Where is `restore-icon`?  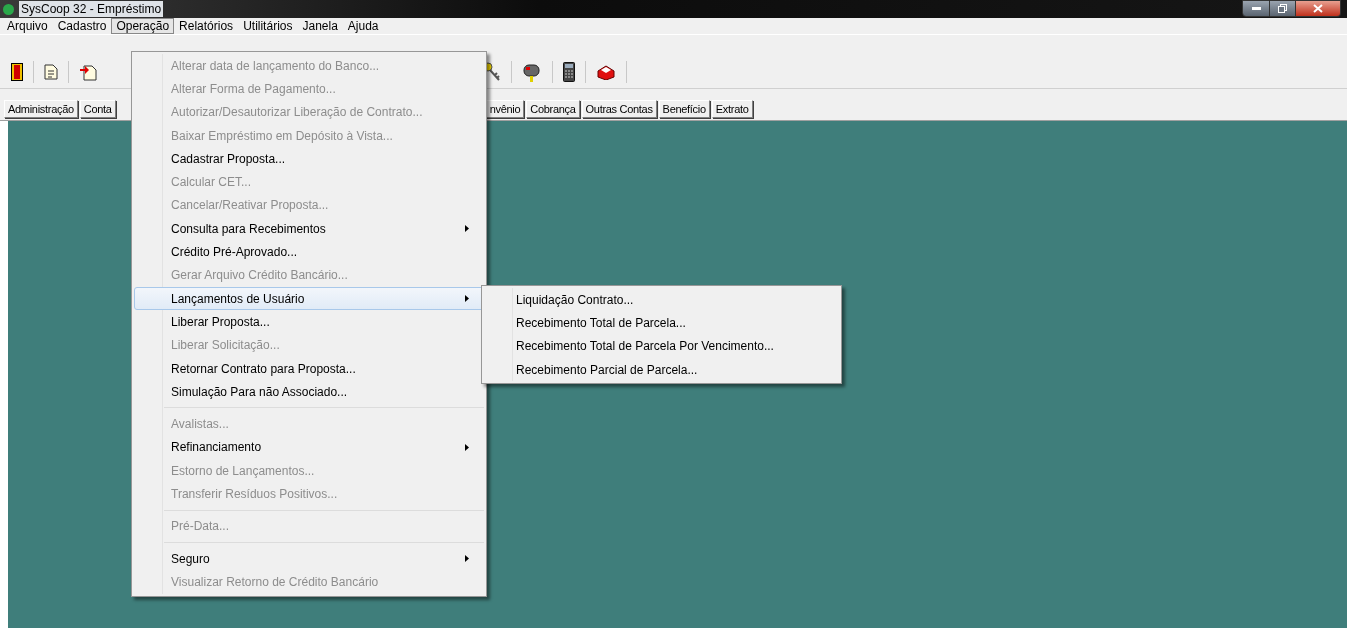
restore-icon is located at coordinates (1282, 8).